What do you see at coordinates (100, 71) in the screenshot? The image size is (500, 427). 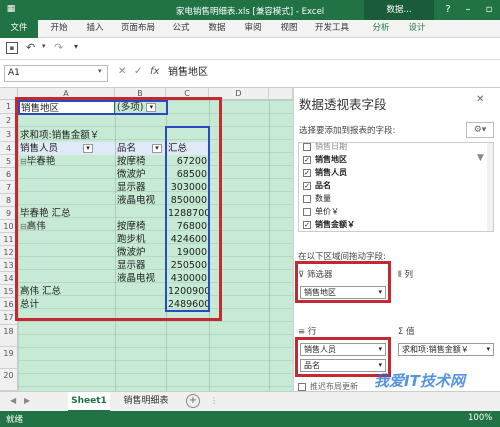 I see `name-box-dropdown-icon: ▾` at bounding box center [100, 71].